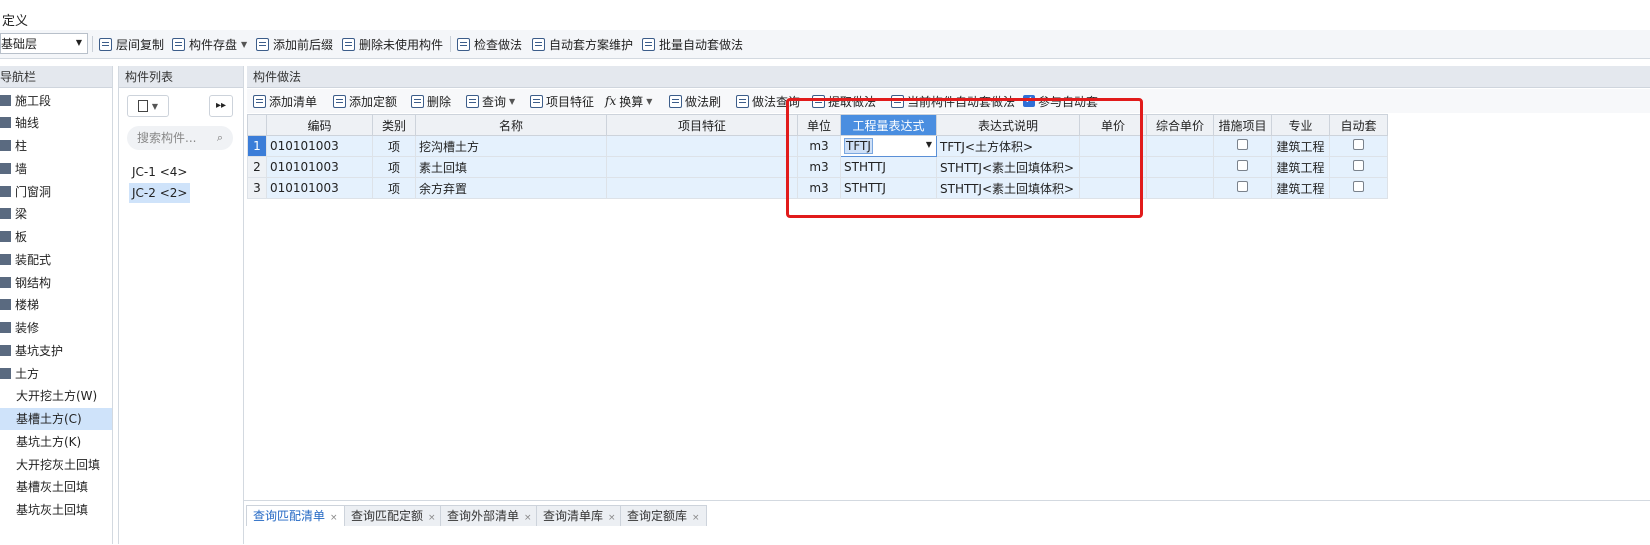 This screenshot has width=1650, height=545. Describe the element at coordinates (33, 192) in the screenshot. I see `nav-item-label: 门窗洞` at that location.